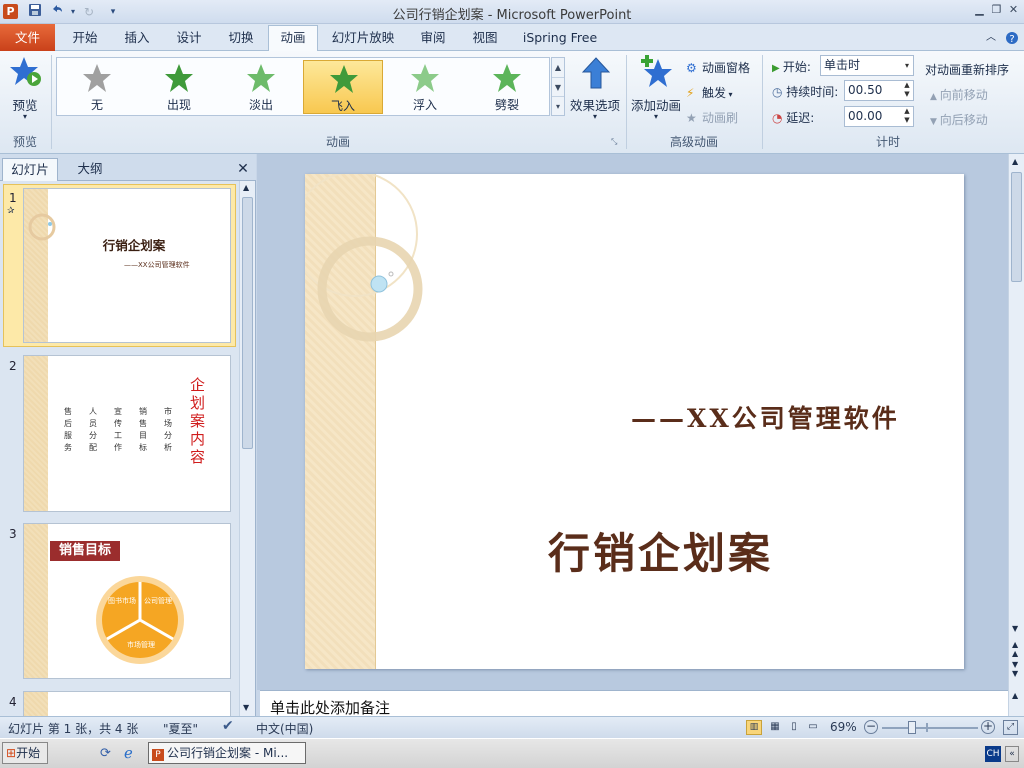 Image resolution: width=1024 pixels, height=768 pixels. What do you see at coordinates (127, 265) in the screenshot?
I see `slide-thumbnail-1: 行销企划案 ——XX公司管理软件` at bounding box center [127, 265].